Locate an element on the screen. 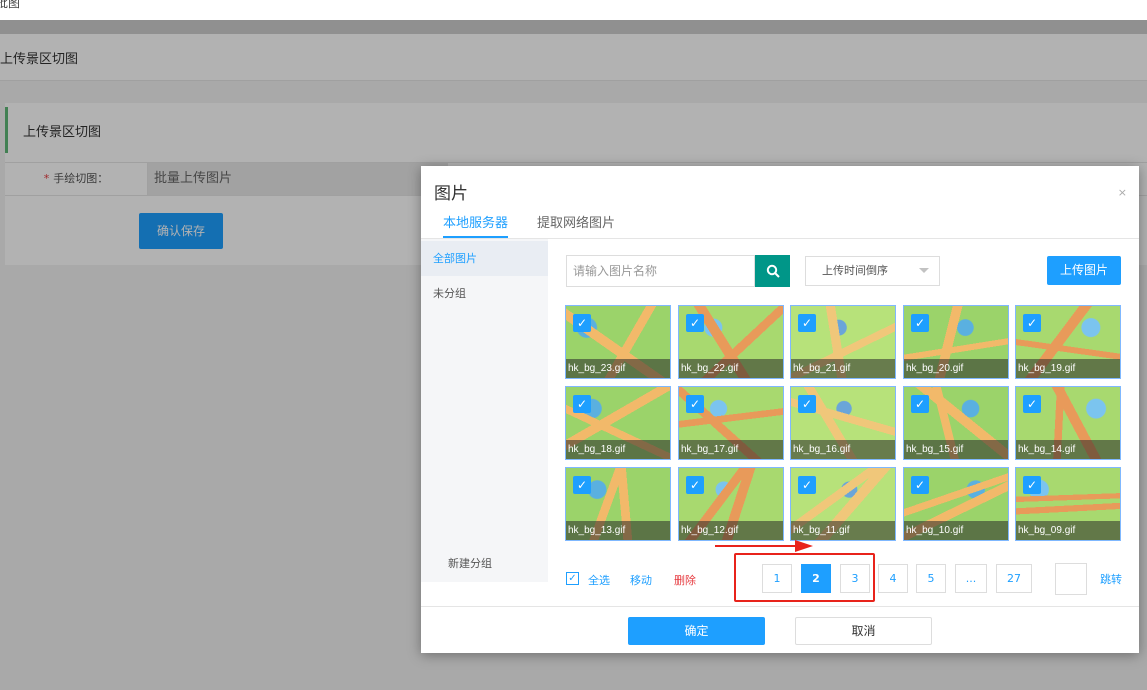 This screenshot has width=1147, height=690. new-group-link: 新建分组 is located at coordinates (470, 563).